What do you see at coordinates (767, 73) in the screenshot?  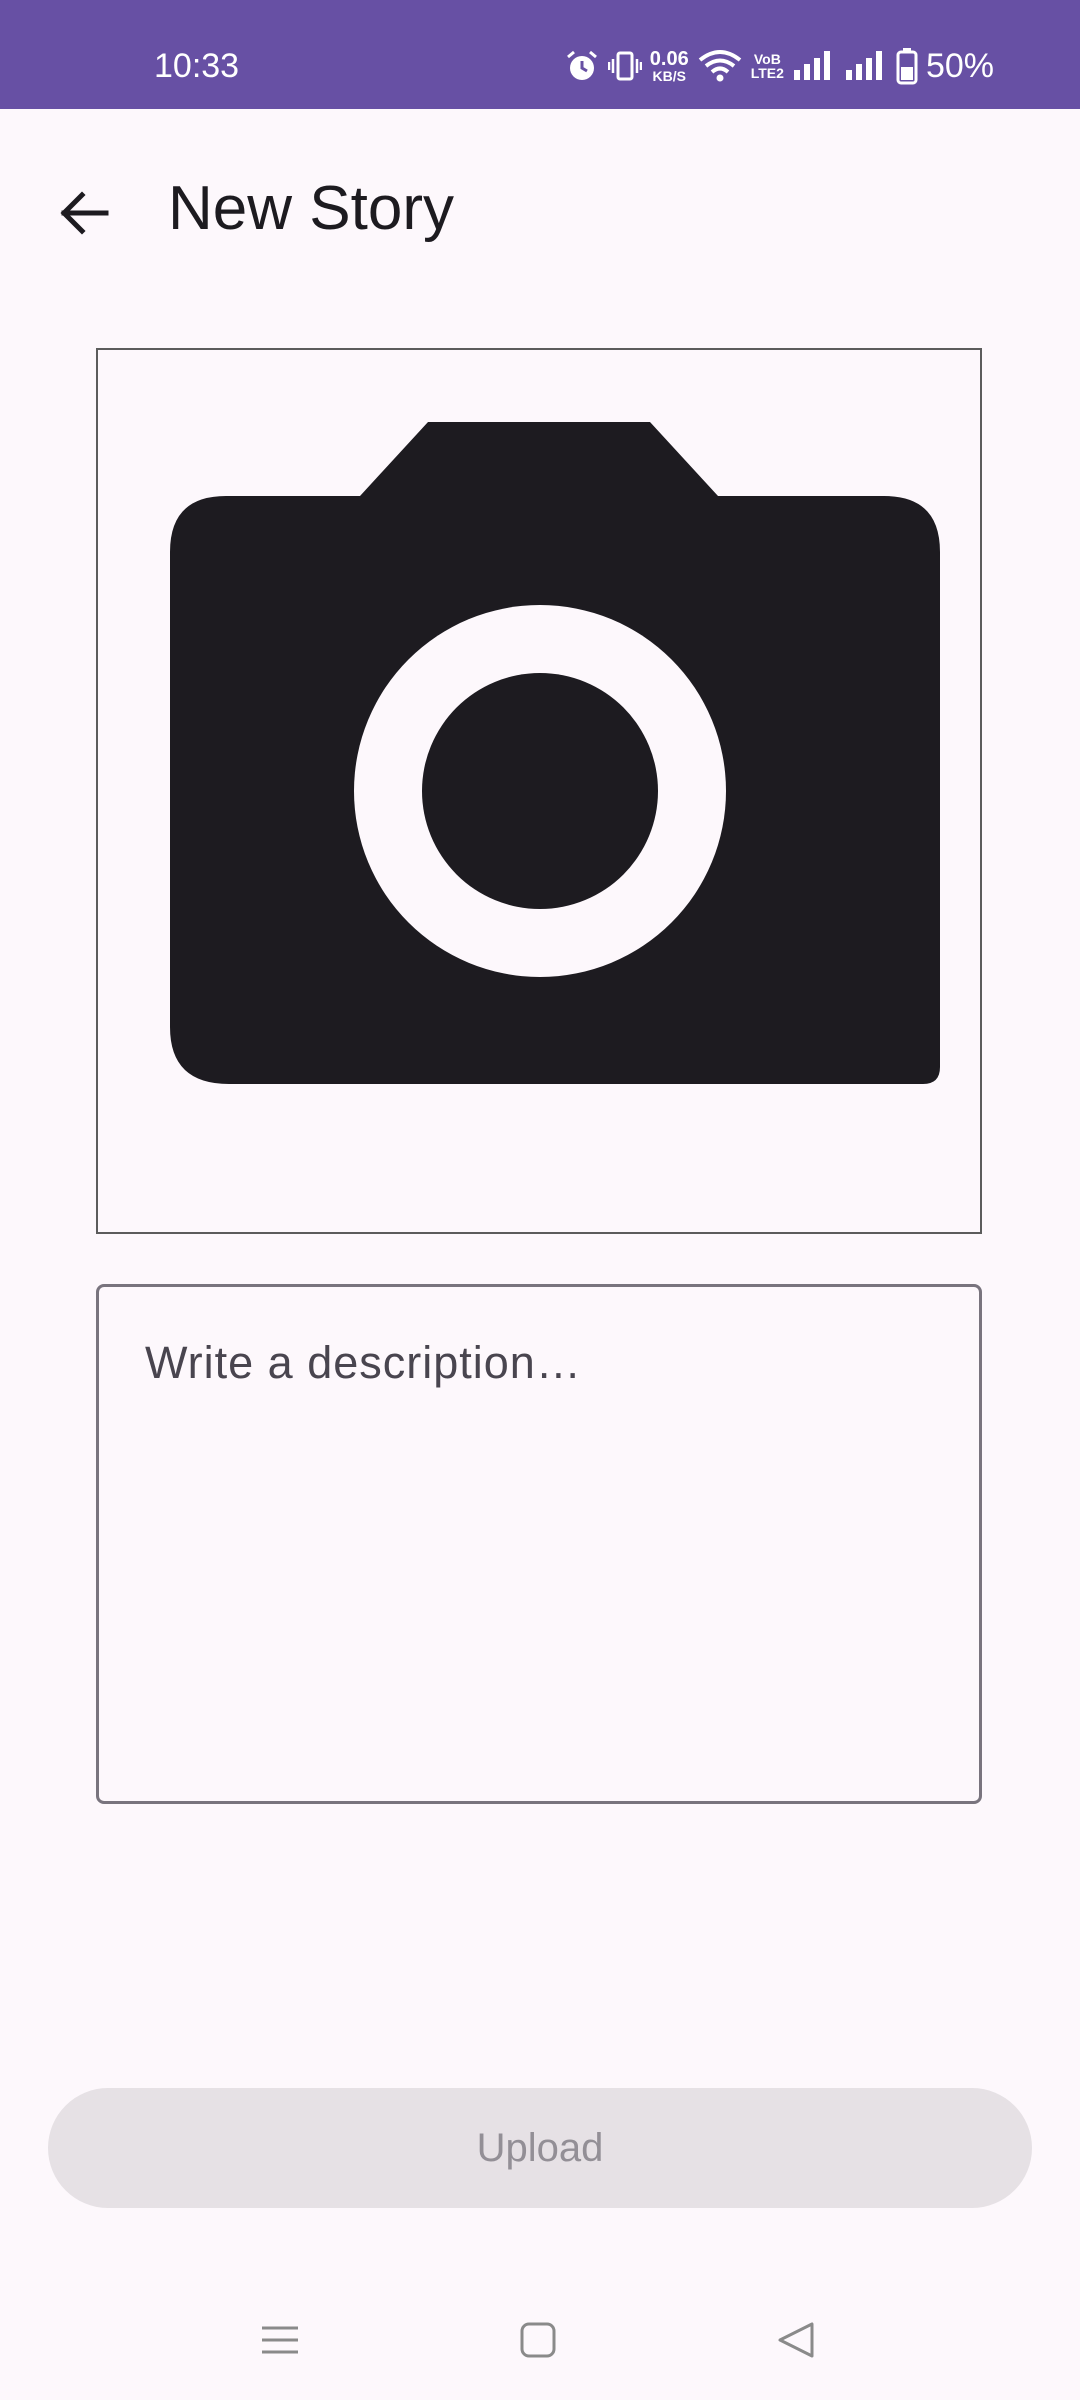 I see `volte-bottom: LTE2` at bounding box center [767, 73].